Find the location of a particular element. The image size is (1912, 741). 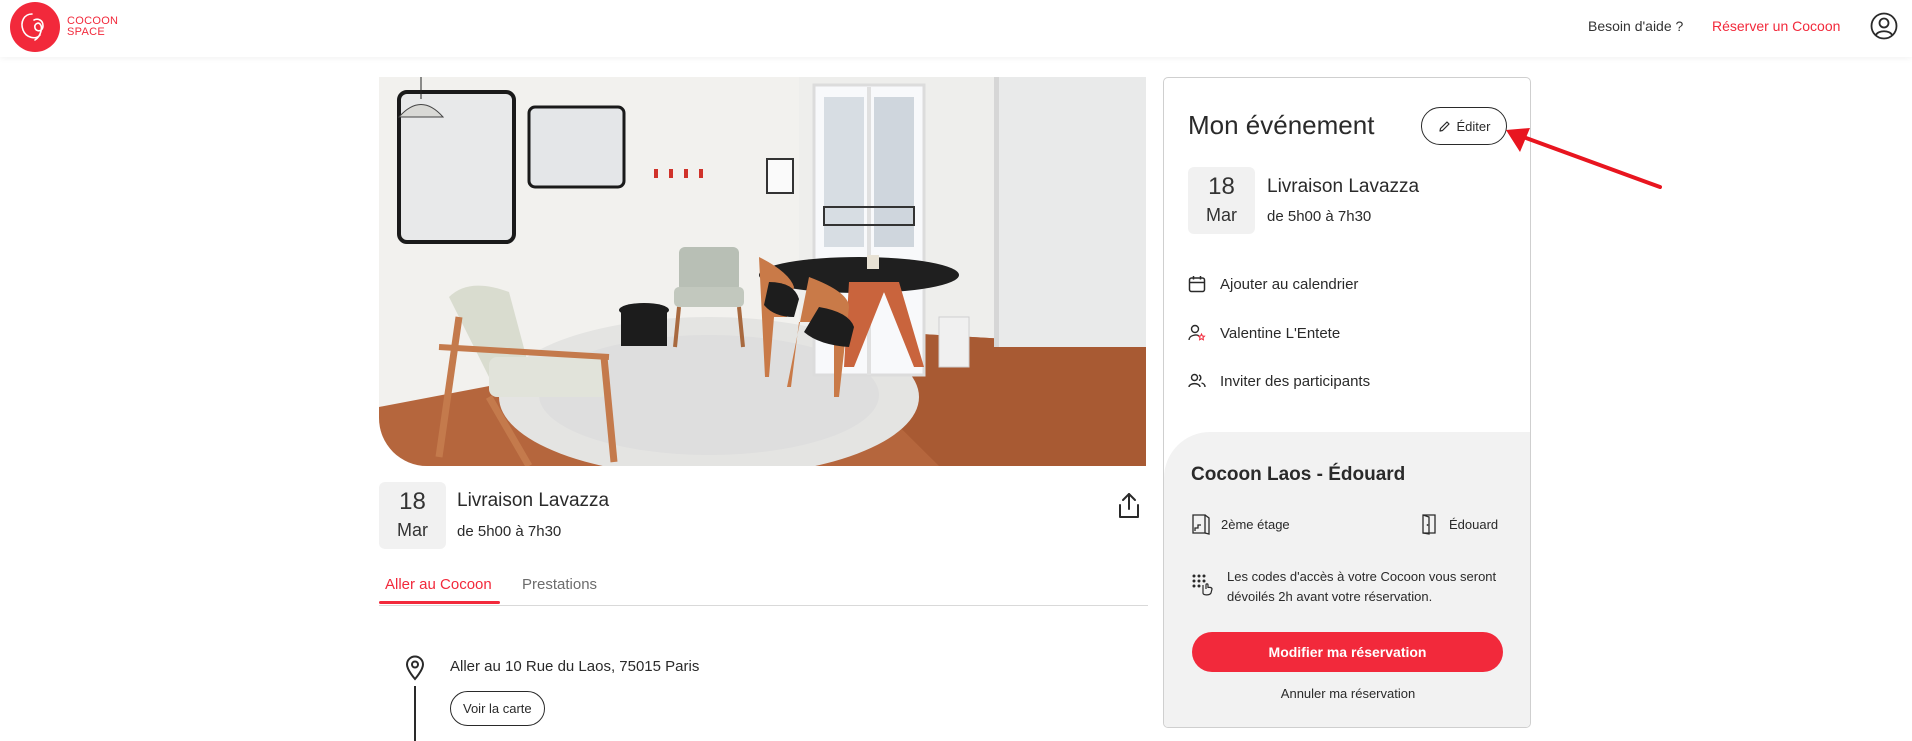

edit-button: Éditer is located at coordinates (1464, 126).